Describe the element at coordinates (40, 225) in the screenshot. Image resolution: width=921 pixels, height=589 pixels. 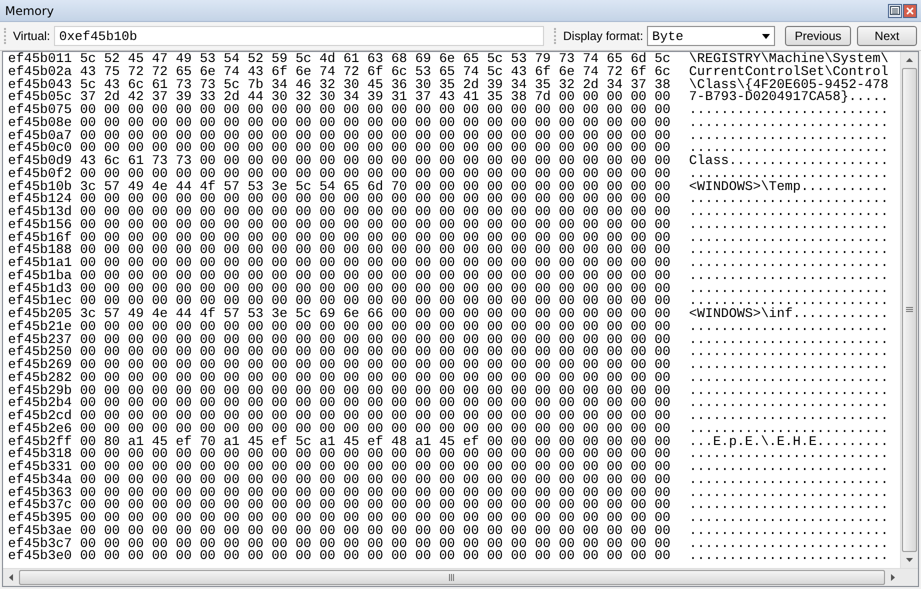
I see `address-cell-text: ef45b156` at that location.